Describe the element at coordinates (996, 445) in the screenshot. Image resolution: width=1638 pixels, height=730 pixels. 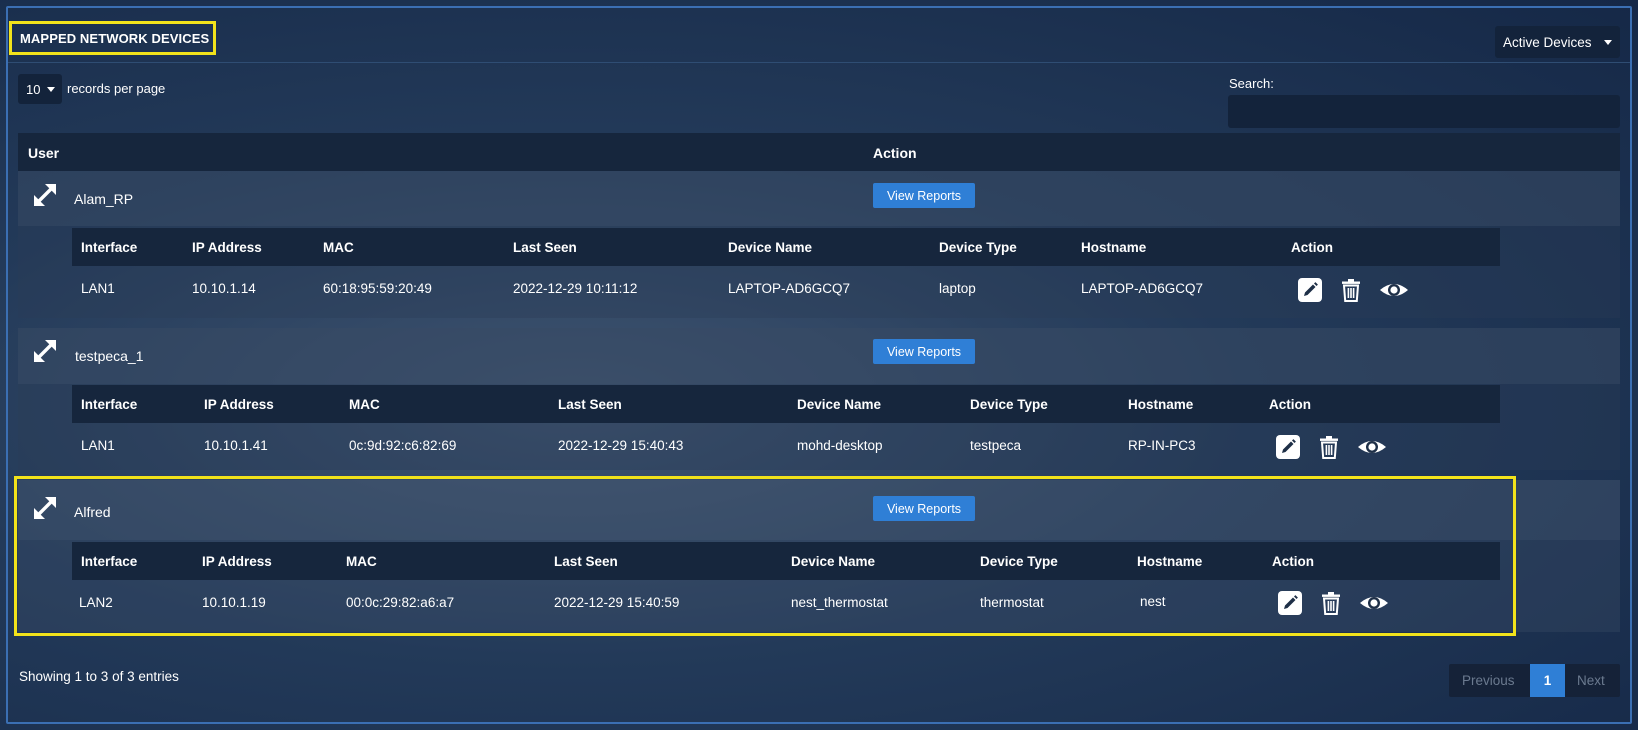
I see `device-type: testpeca` at that location.